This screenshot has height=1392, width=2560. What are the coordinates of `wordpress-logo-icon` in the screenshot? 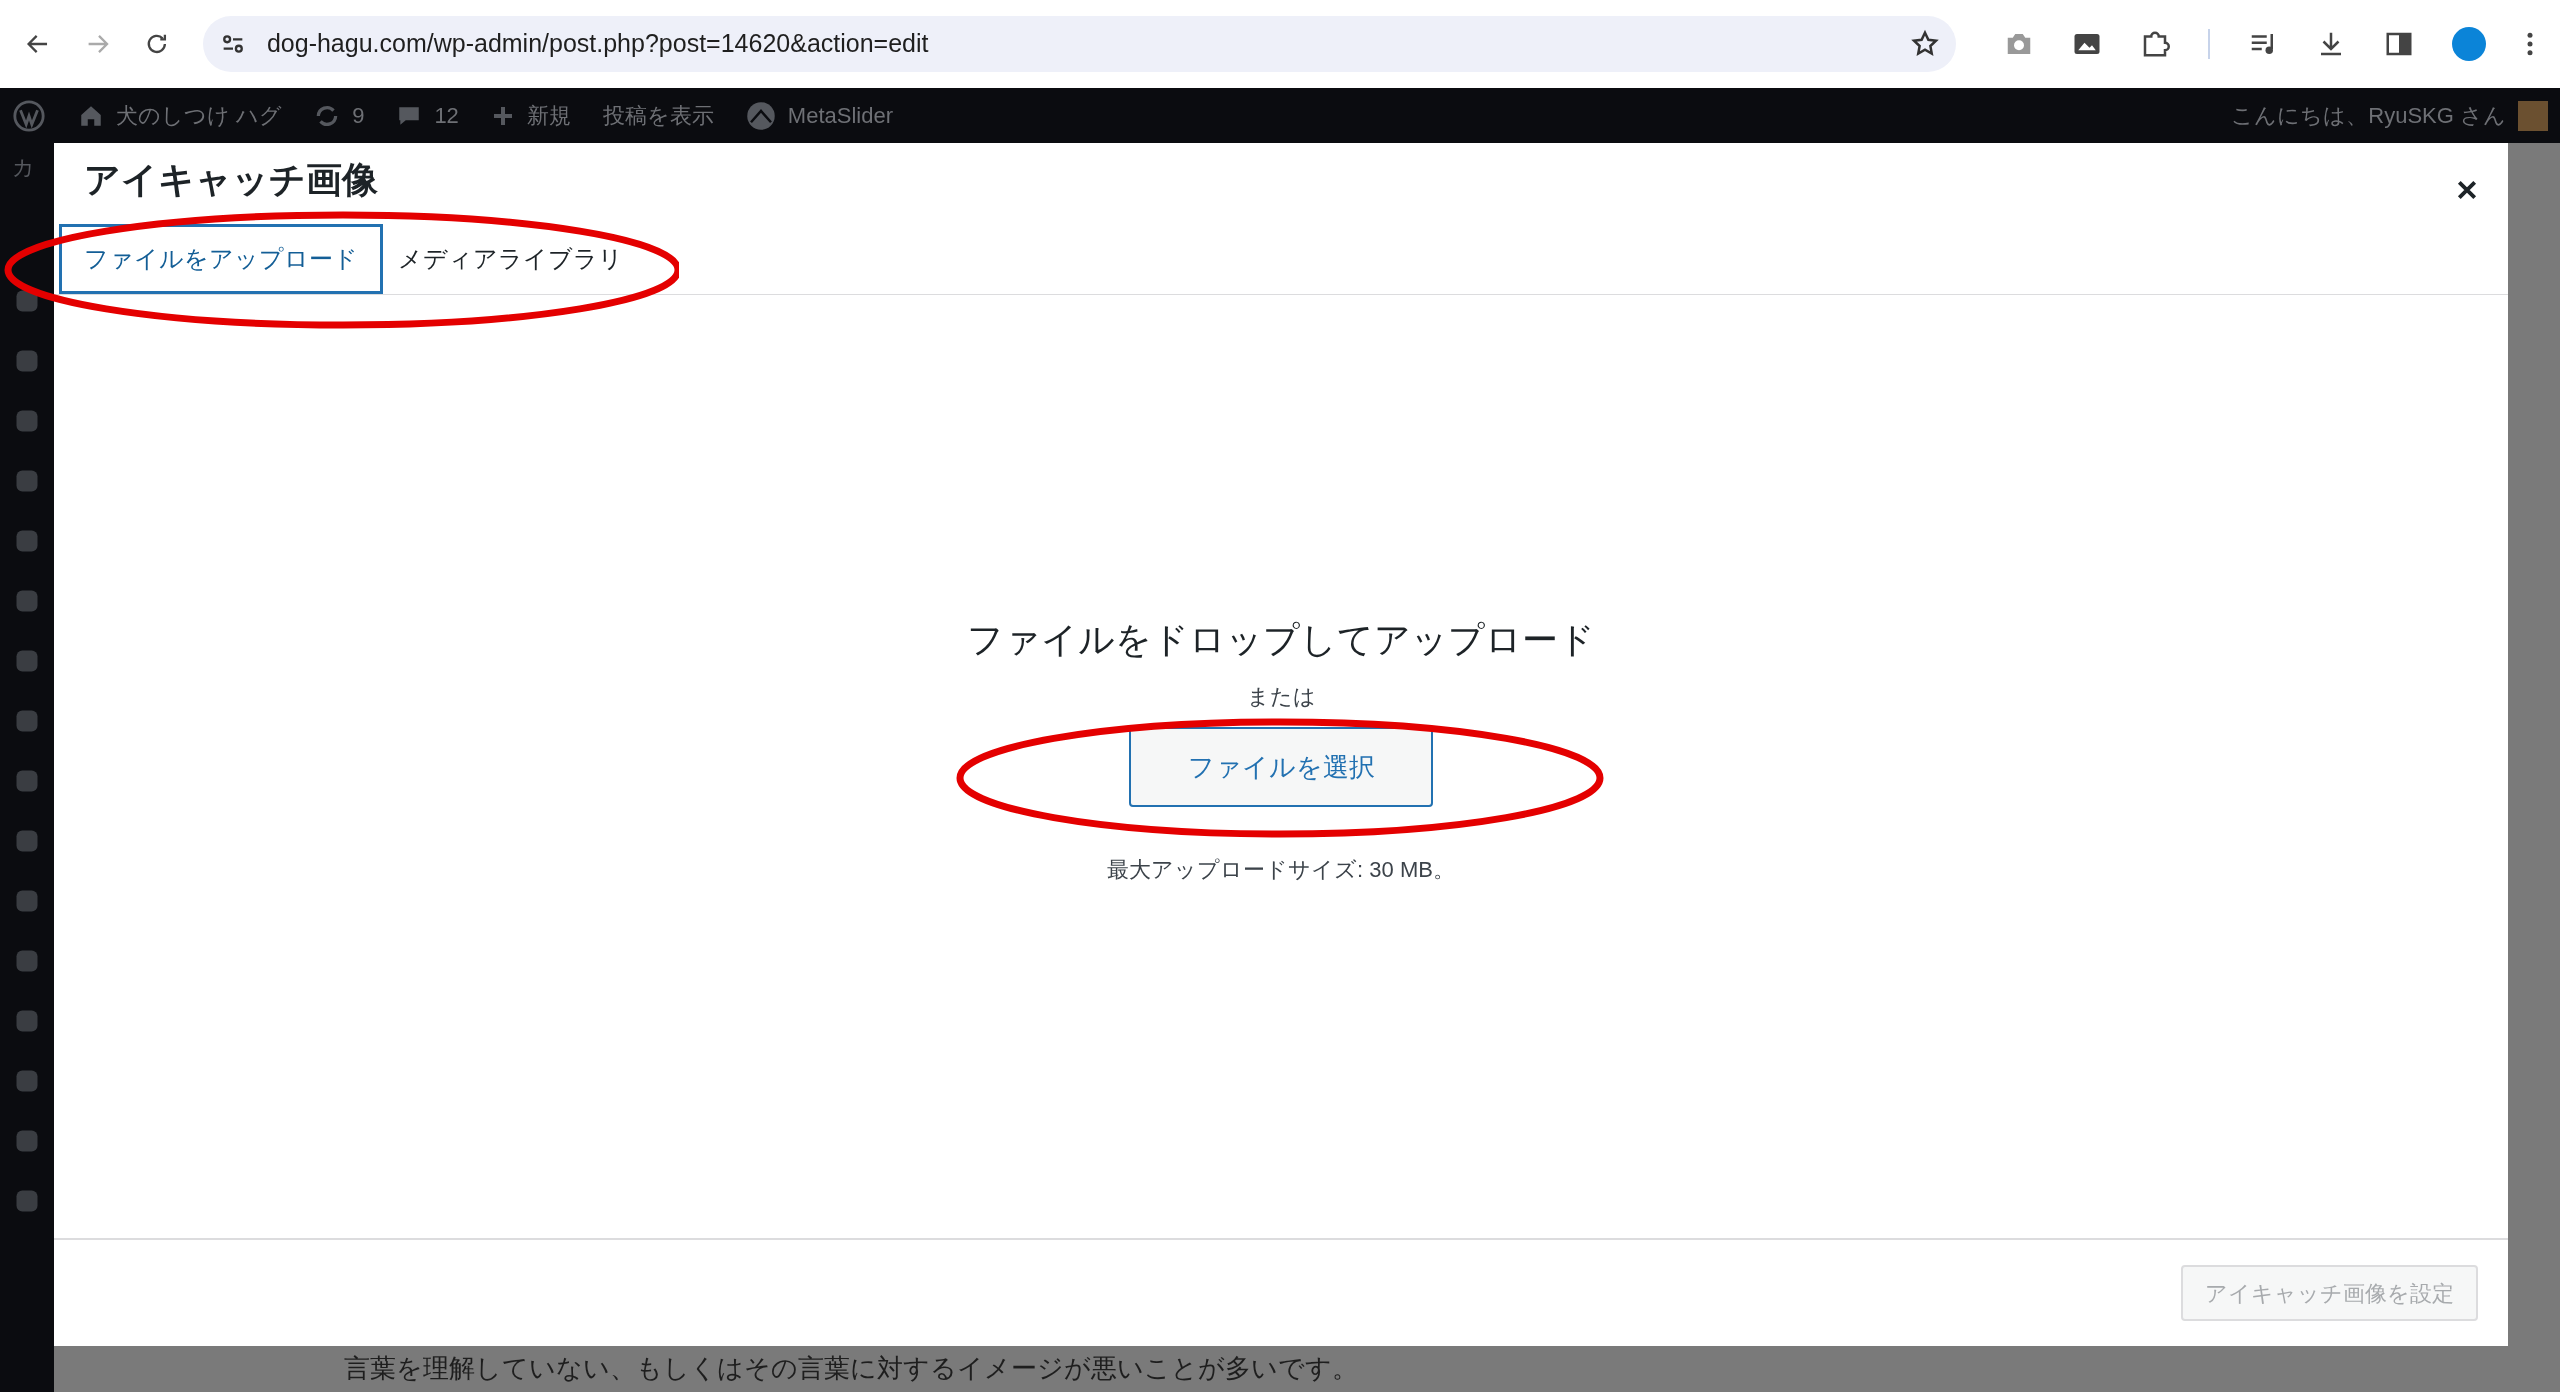 It's located at (29, 115).